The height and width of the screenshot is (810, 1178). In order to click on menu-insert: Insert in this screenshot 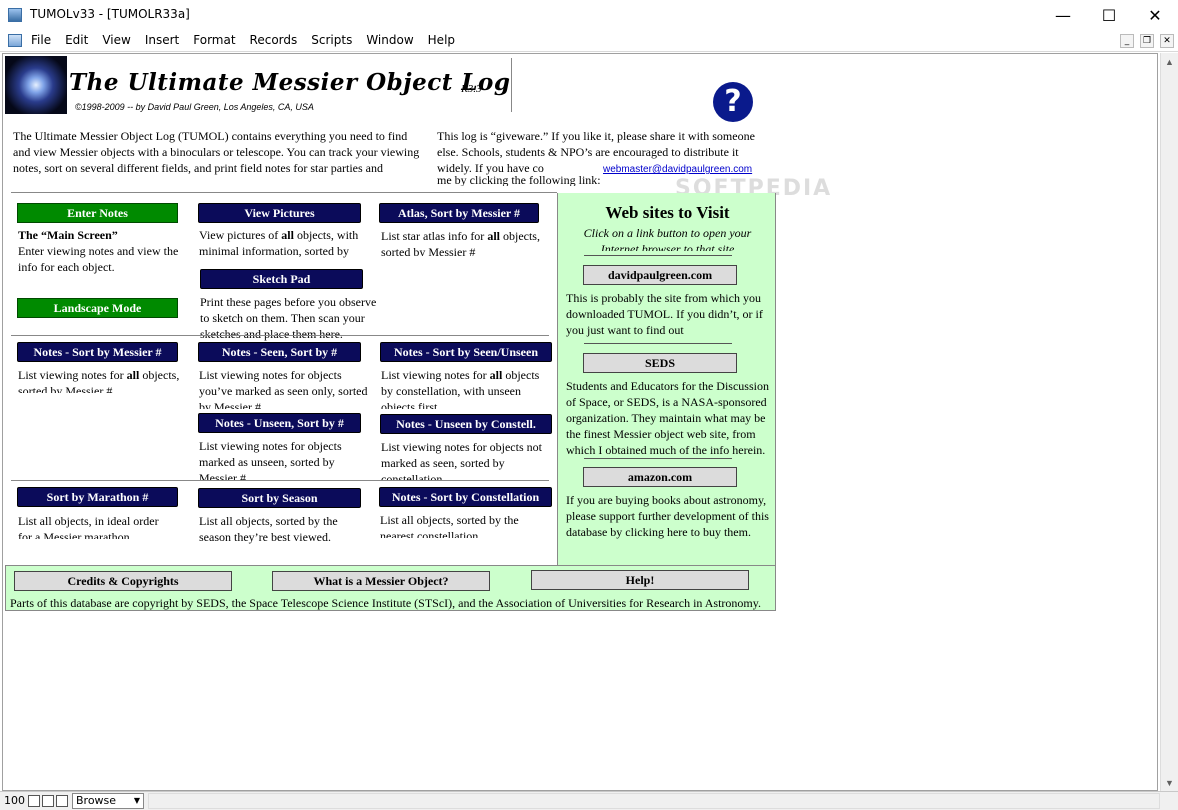, I will do `click(162, 40)`.